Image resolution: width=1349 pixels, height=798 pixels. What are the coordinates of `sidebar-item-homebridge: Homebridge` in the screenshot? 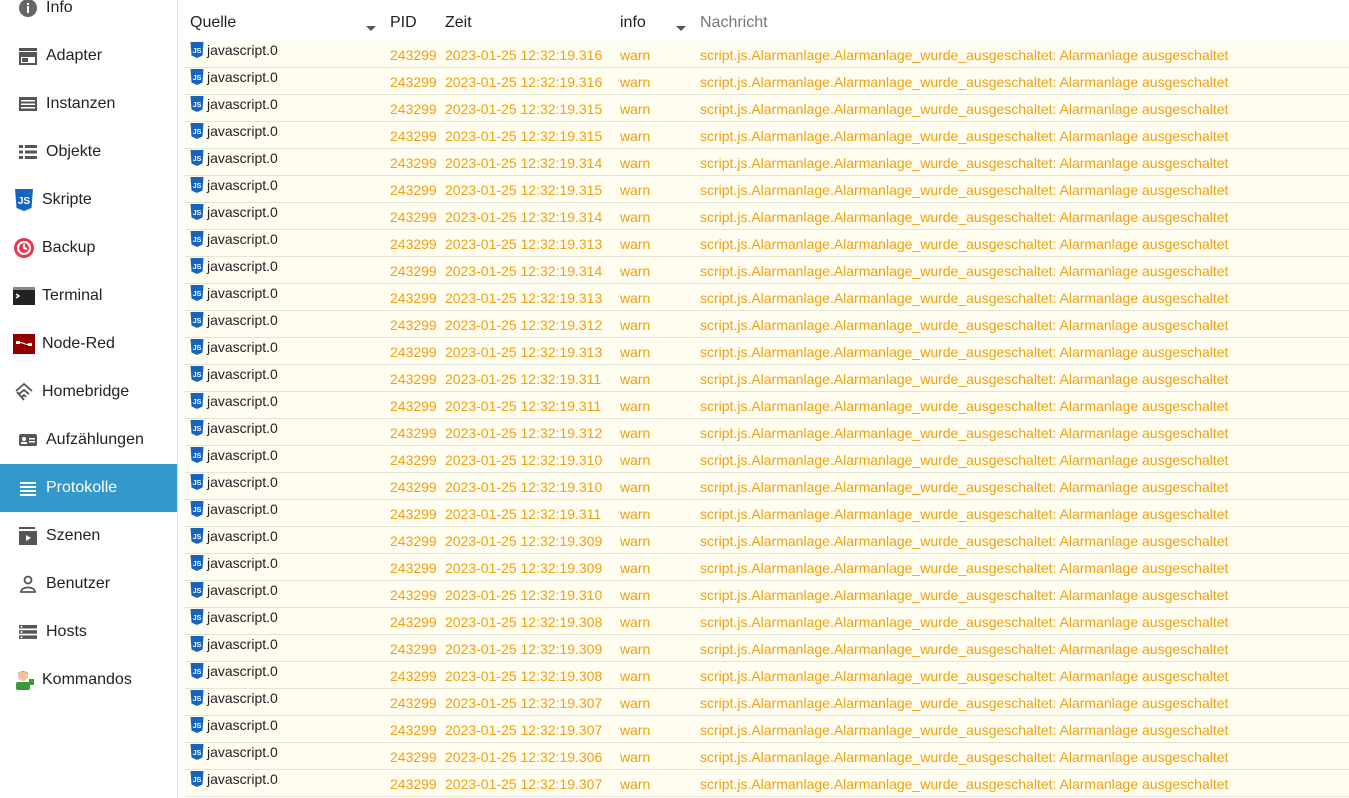 It's located at (88, 392).